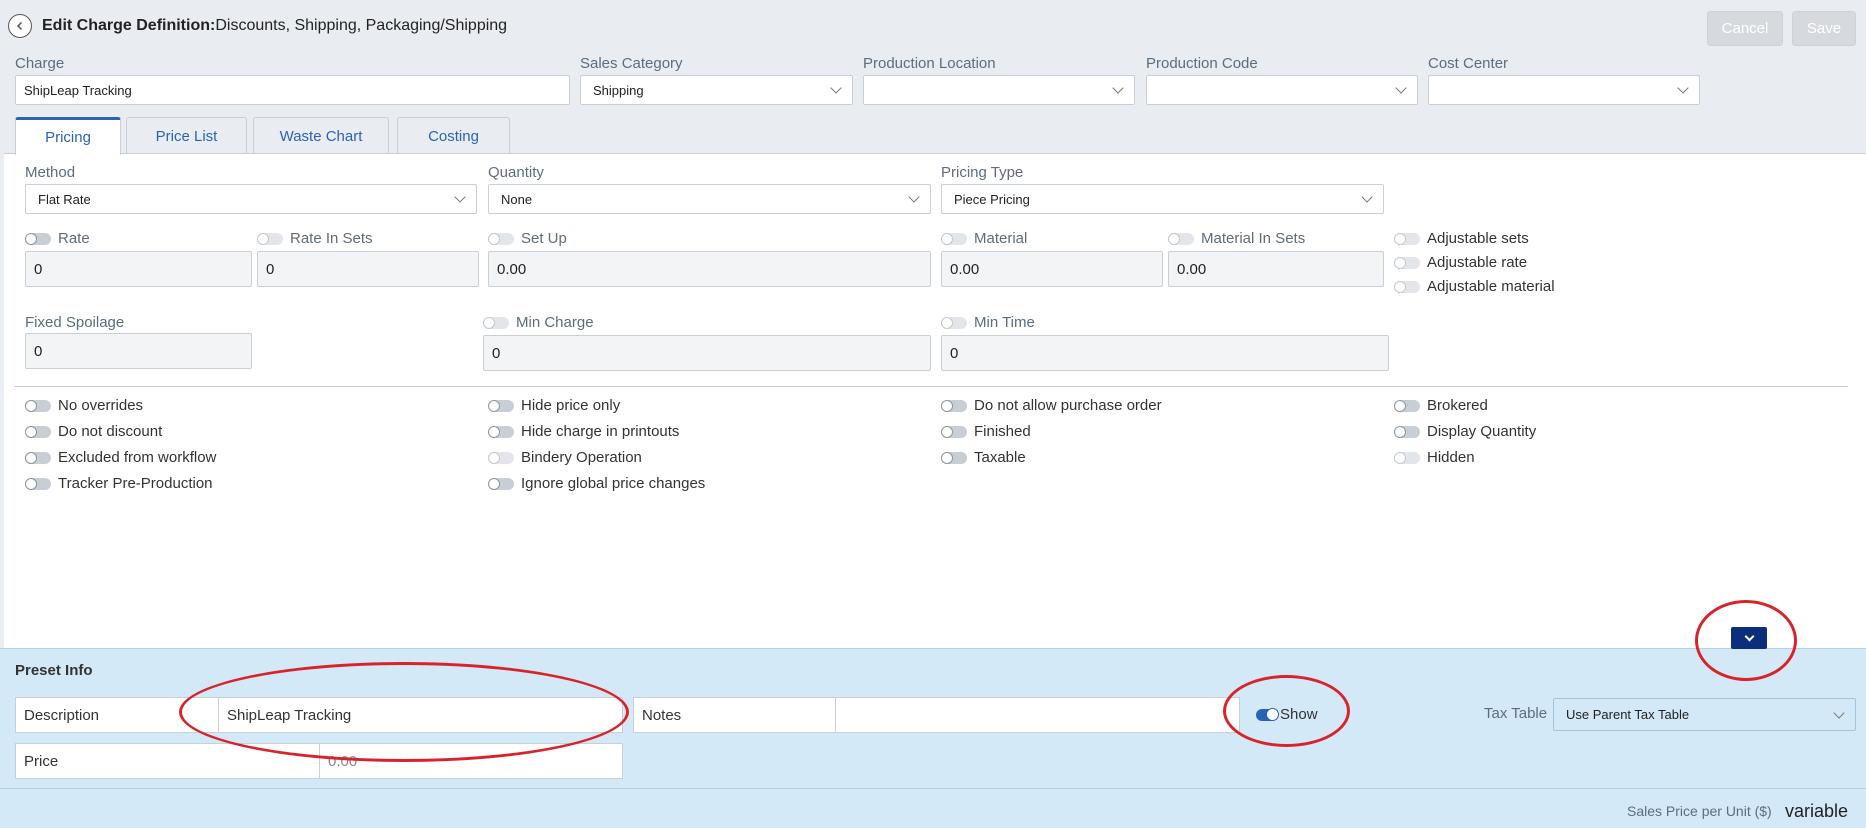 Image resolution: width=1866 pixels, height=828 pixels. Describe the element at coordinates (1162, 199) in the screenshot. I see `pricing-type-select: Piece Pricing` at that location.